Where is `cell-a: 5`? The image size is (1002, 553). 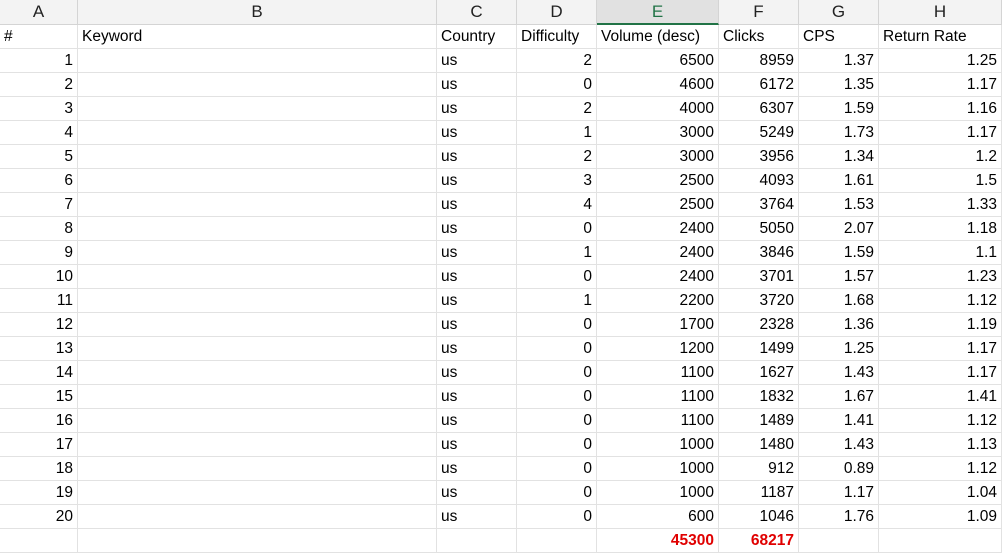
cell-a: 5 is located at coordinates (39, 157).